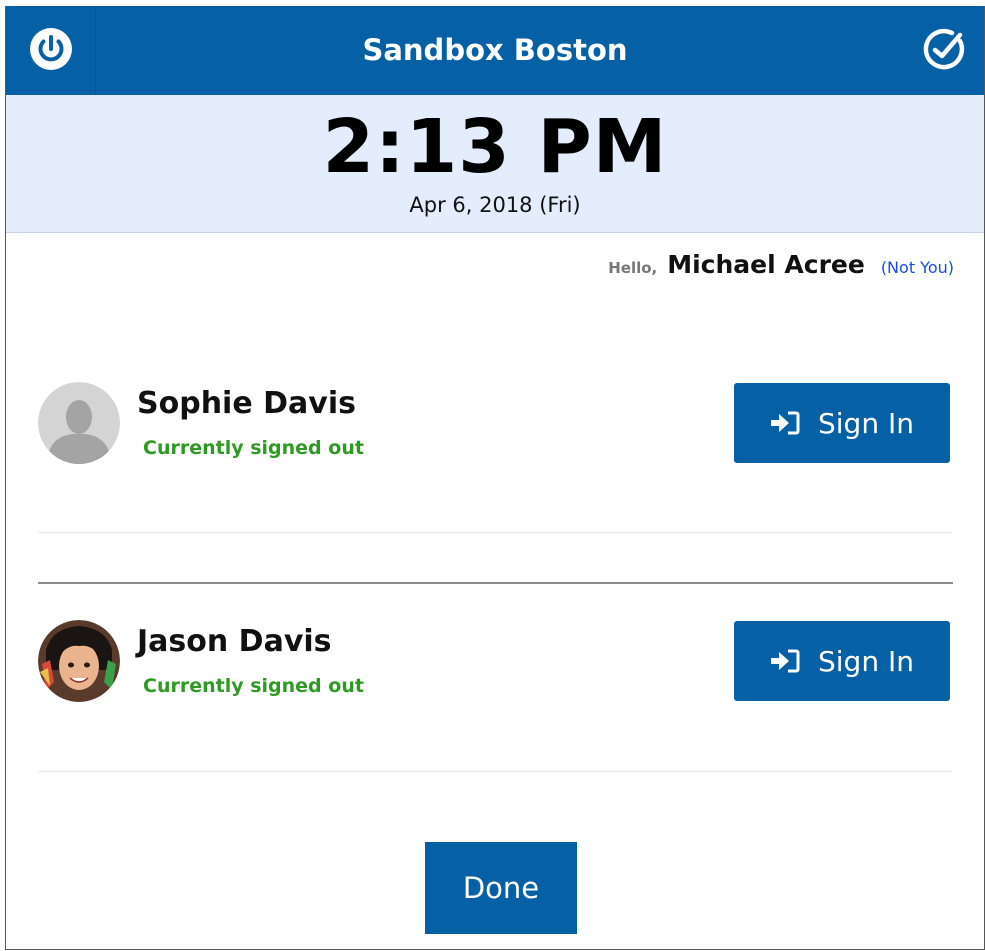  I want to click on clock-date: Apr 6, 2018 (Fri), so click(495, 205).